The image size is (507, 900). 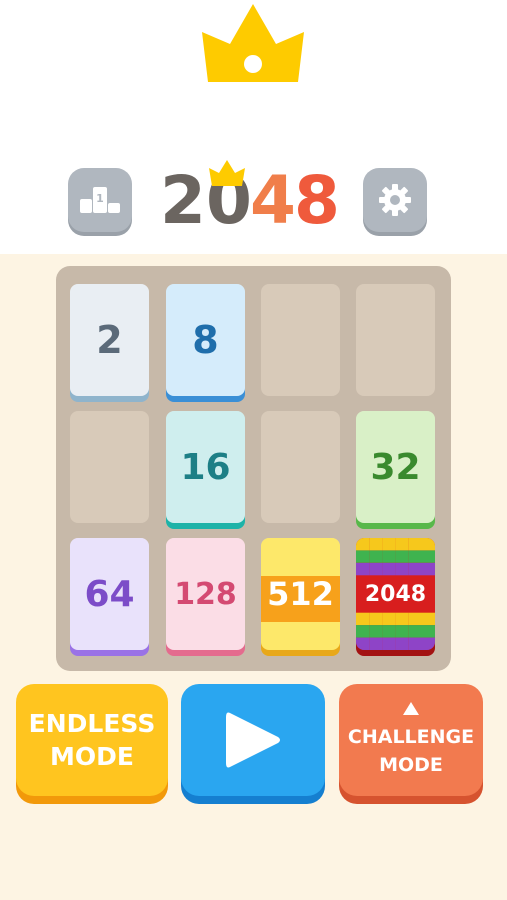 I want to click on tile-16: 16, so click(x=205, y=467).